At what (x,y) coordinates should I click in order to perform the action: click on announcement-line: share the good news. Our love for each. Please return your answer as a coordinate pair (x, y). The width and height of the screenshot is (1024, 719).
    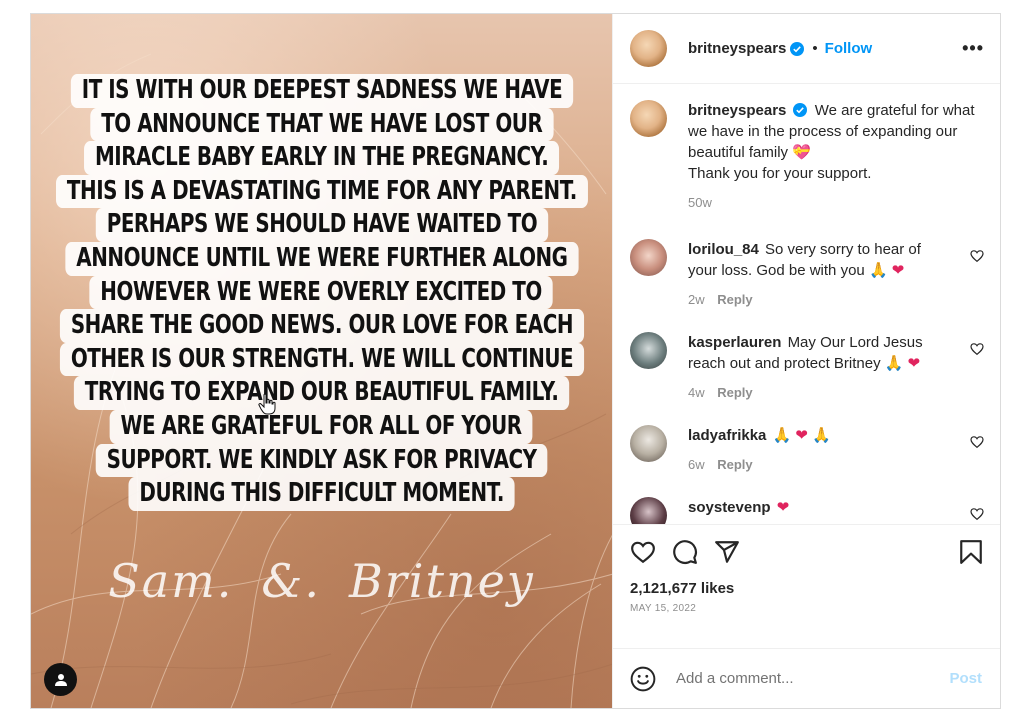
    Looking at the image, I should click on (321, 326).